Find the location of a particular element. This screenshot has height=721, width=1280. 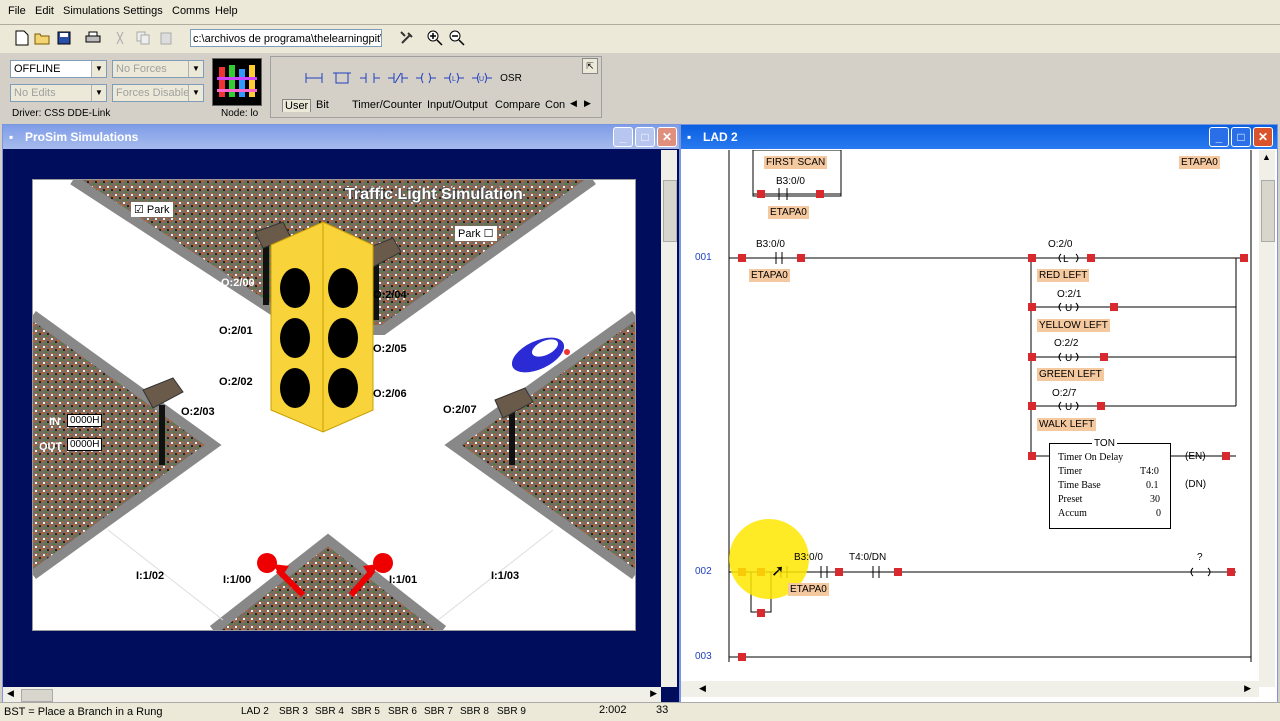

park-left-checkbox: ☑ Park is located at coordinates (152, 209).